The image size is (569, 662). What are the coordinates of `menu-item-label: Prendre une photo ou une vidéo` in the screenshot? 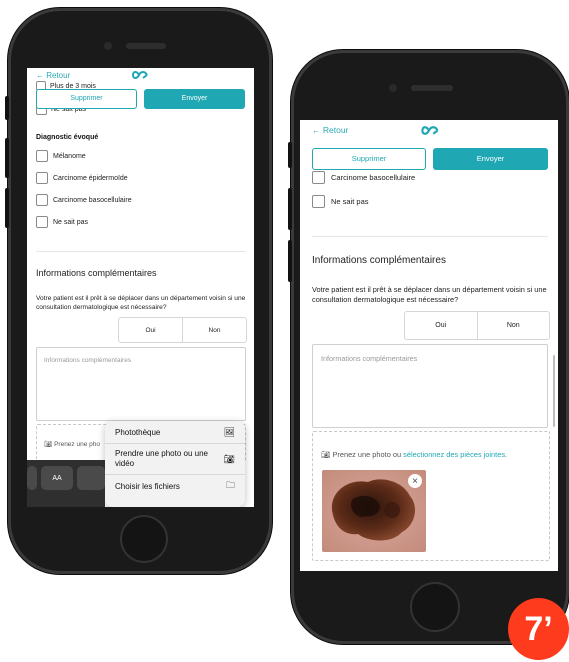 It's located at (161, 458).